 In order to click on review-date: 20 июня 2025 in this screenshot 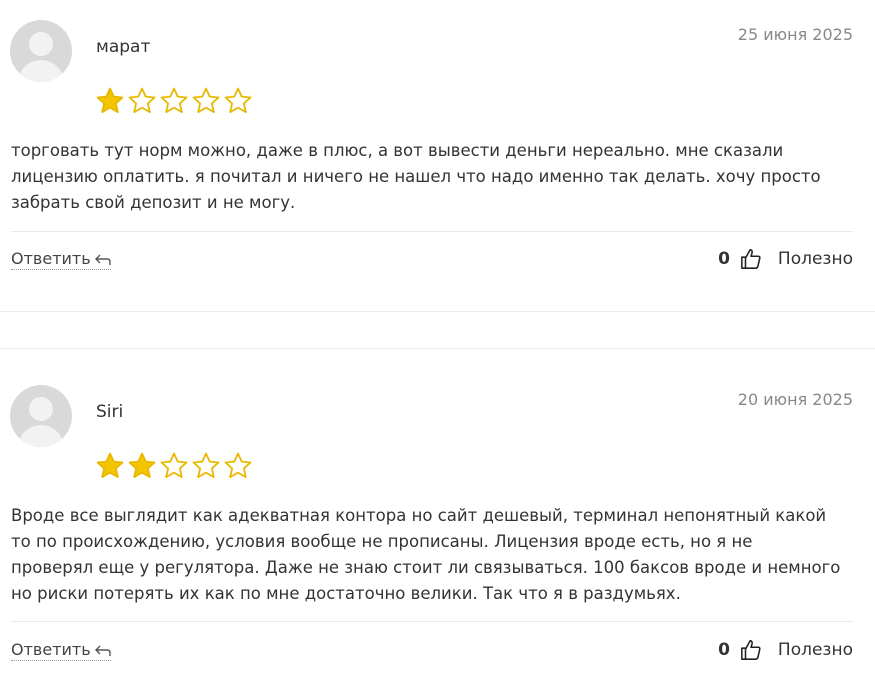, I will do `click(795, 399)`.